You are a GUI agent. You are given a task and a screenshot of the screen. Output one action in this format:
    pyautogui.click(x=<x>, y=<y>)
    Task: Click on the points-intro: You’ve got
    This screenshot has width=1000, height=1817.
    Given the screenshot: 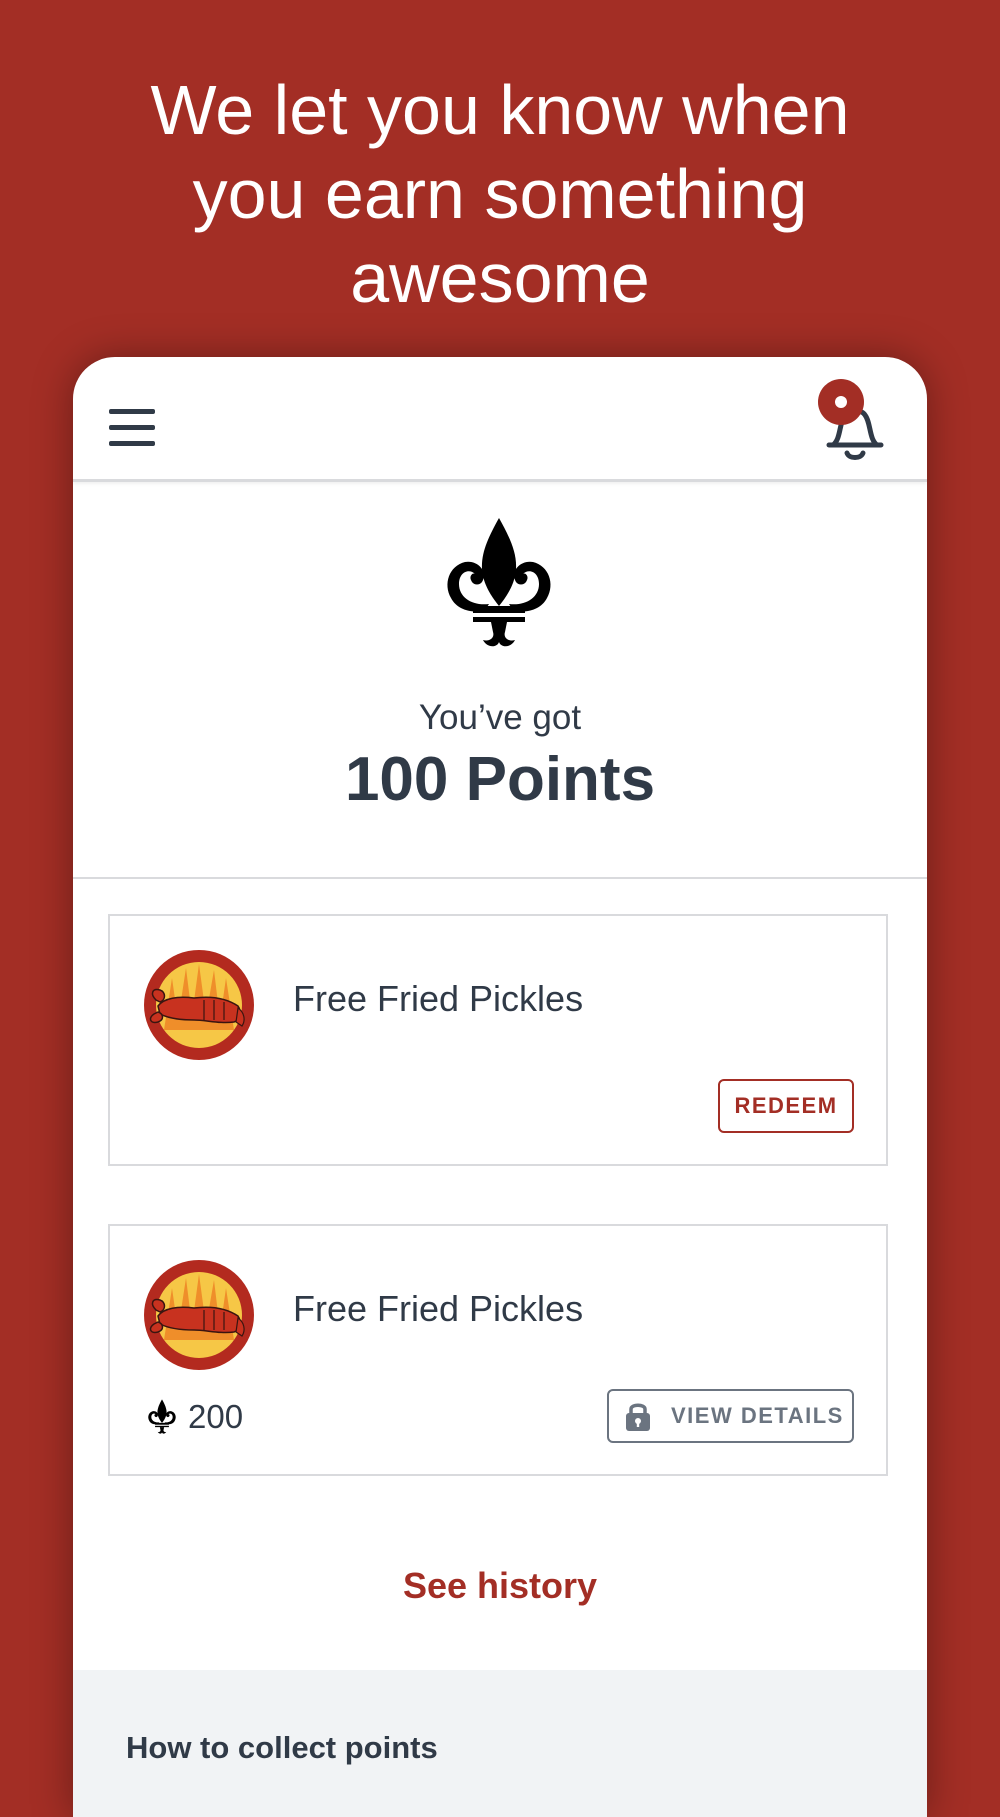 What is the action you would take?
    pyautogui.click(x=500, y=717)
    